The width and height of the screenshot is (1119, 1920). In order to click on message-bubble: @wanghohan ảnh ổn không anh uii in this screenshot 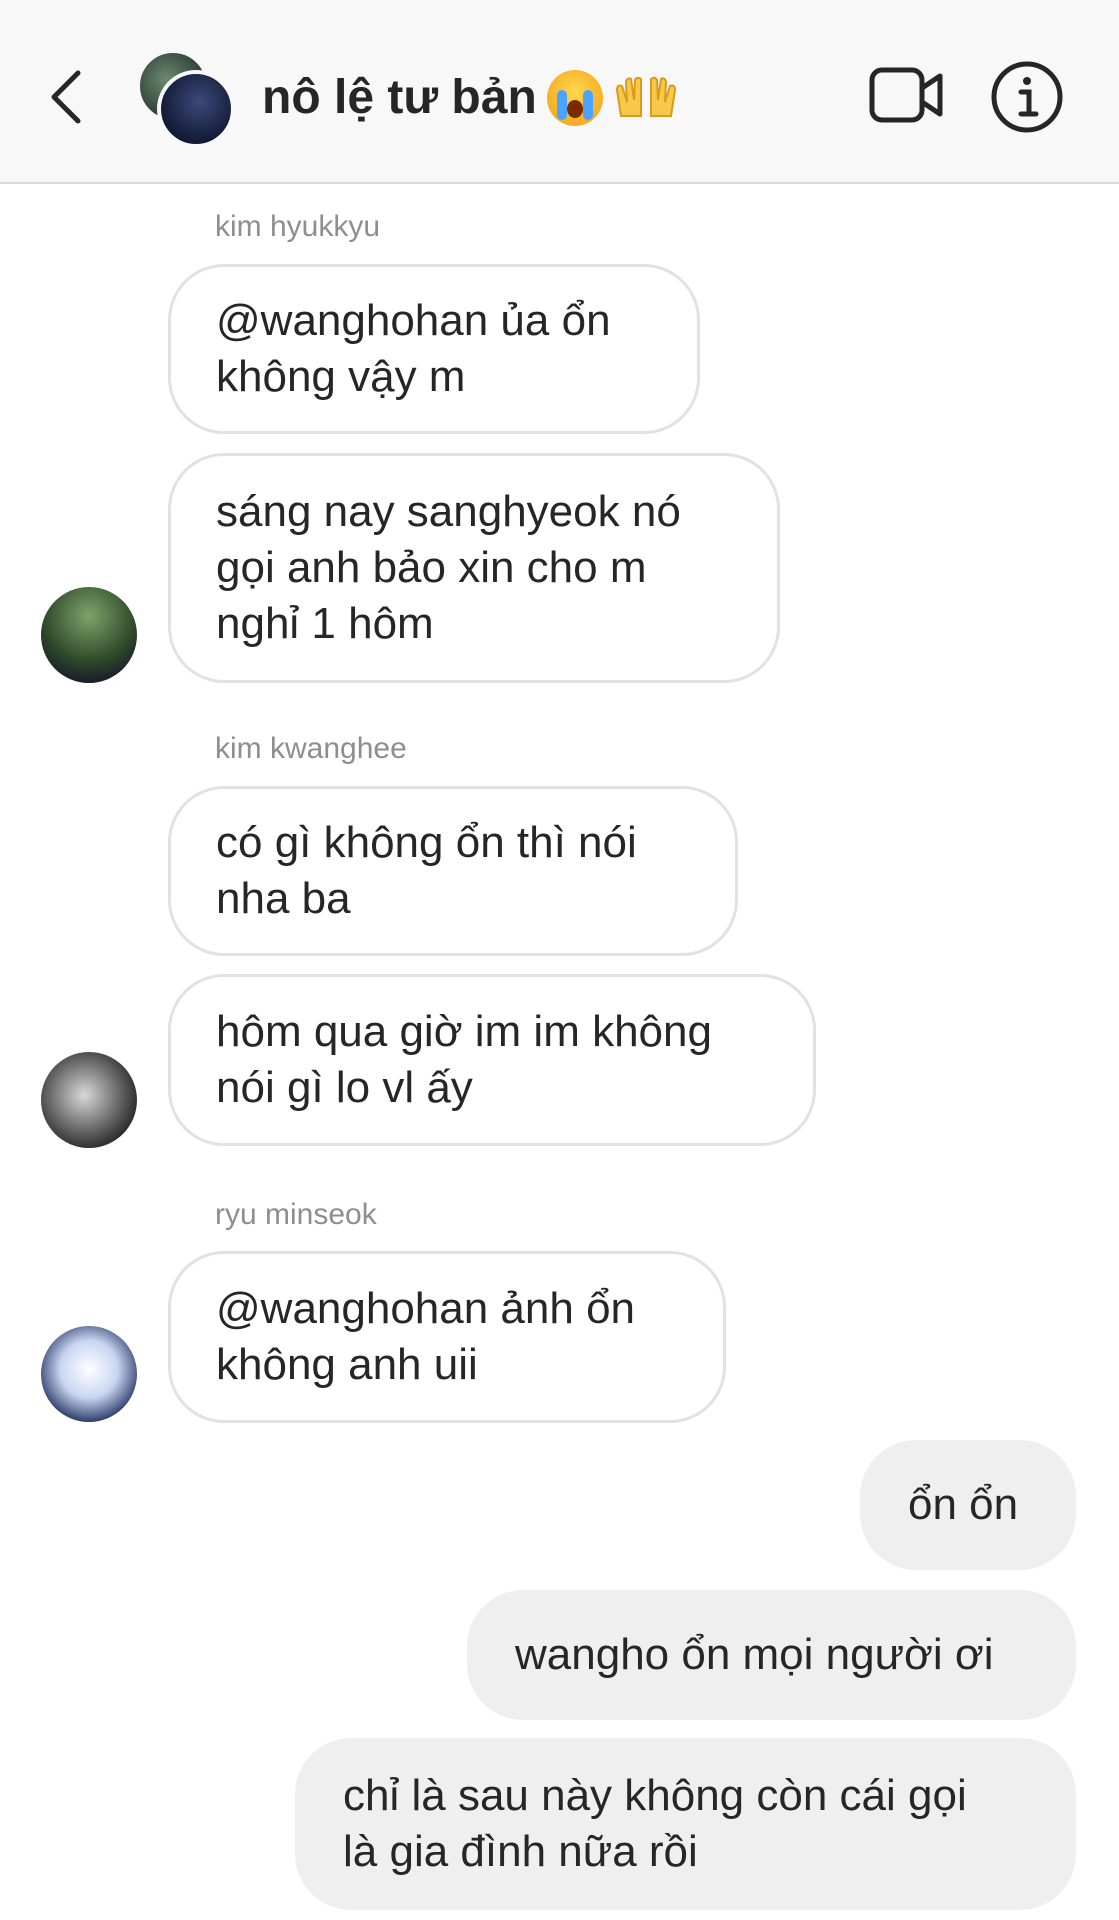, I will do `click(447, 1337)`.